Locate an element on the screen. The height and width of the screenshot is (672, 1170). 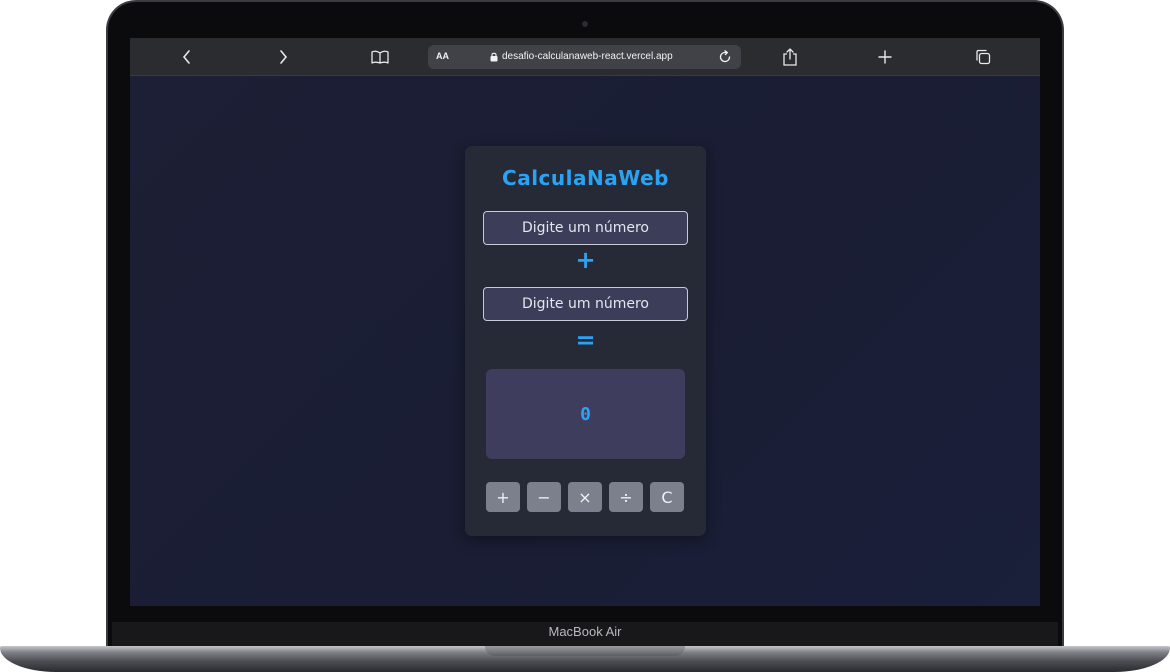
reload-button is located at coordinates (725, 57).